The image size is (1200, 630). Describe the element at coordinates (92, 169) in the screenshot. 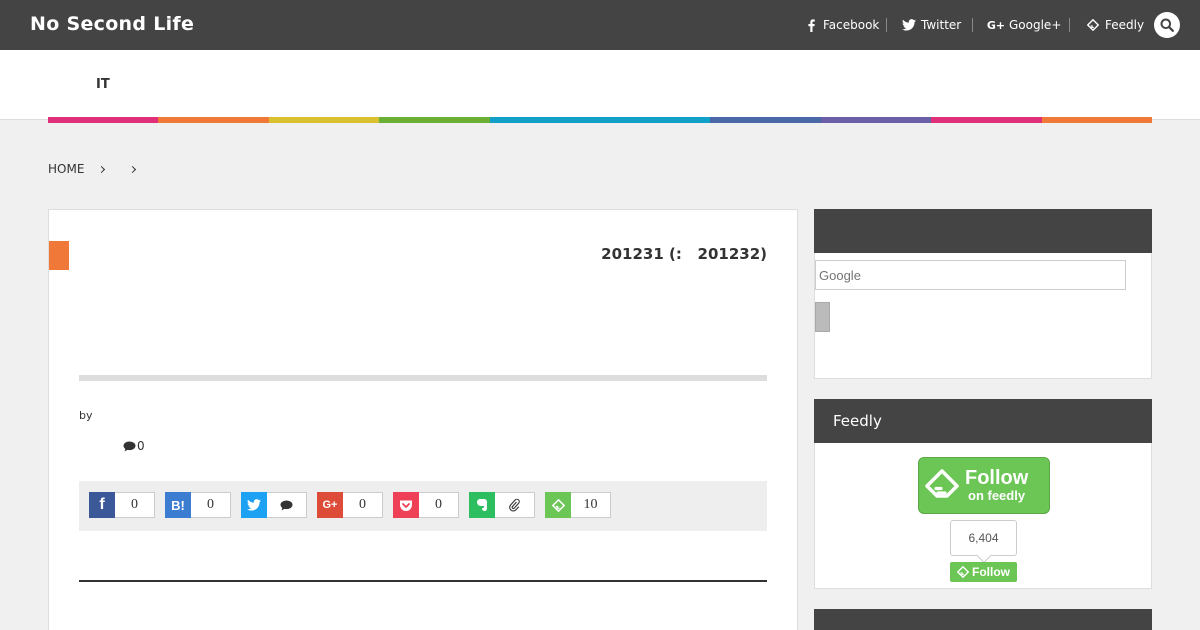

I see `breadcrumb: HOME` at that location.